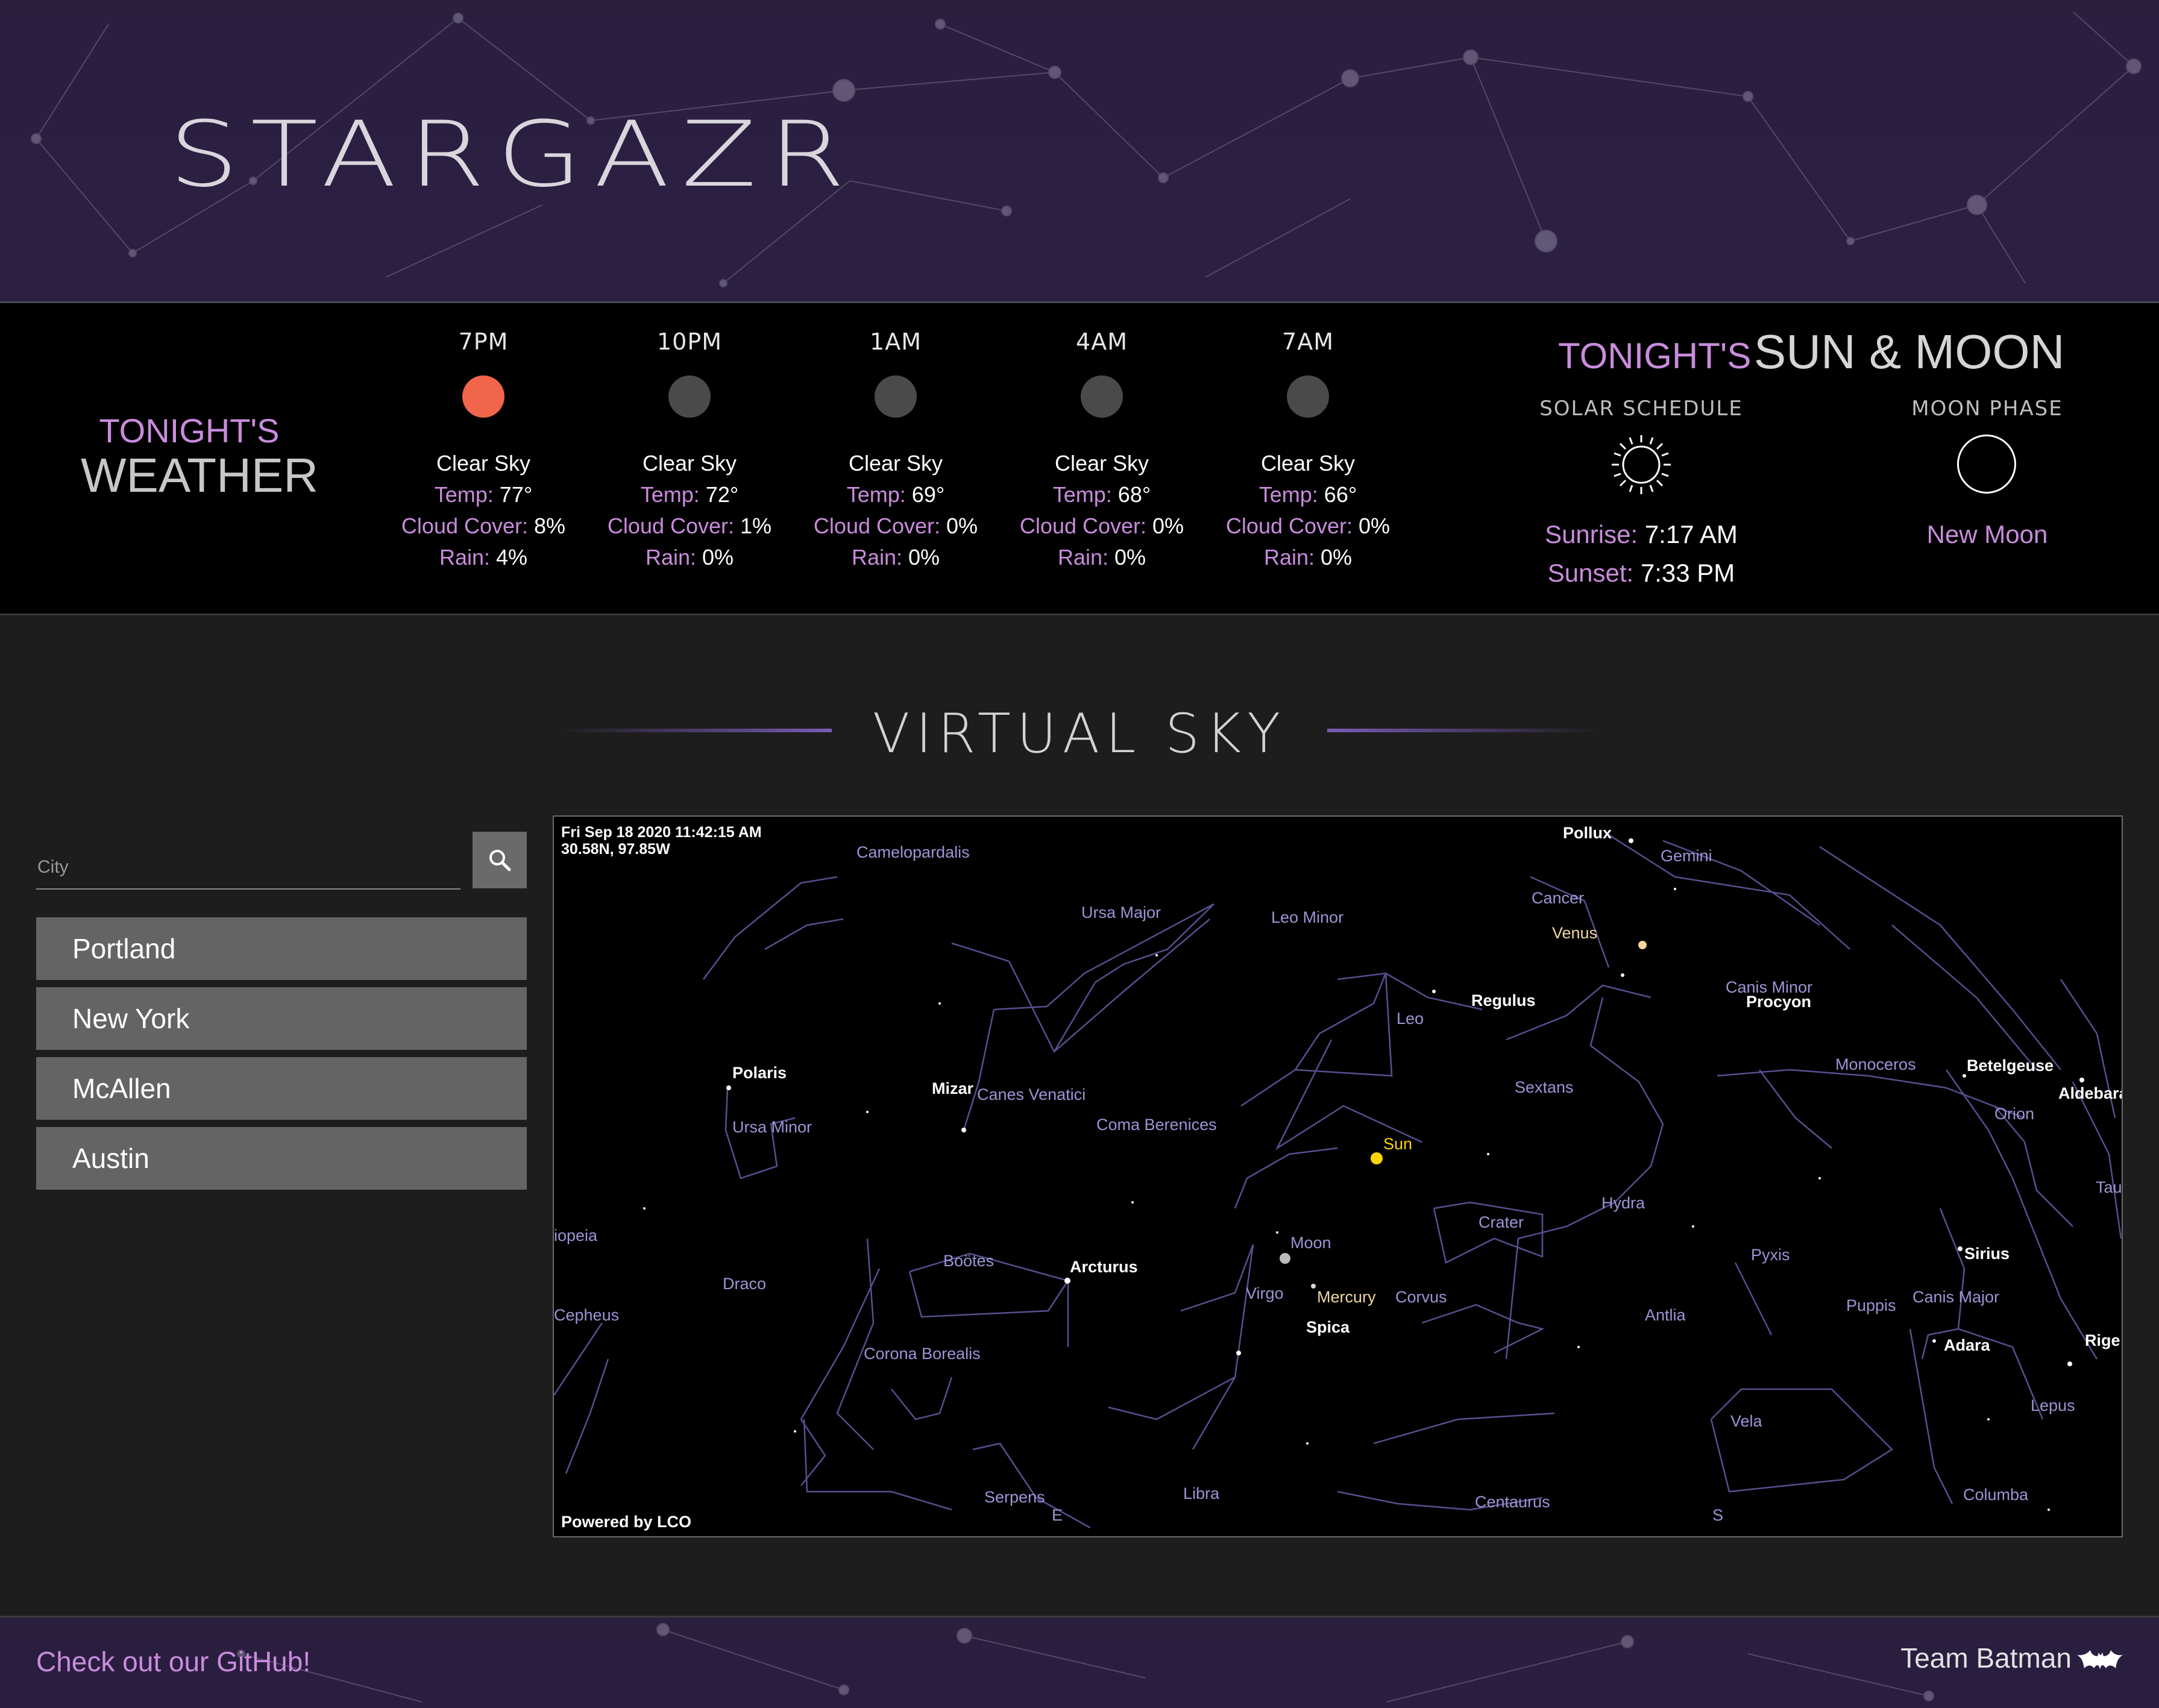 The width and height of the screenshot is (2159, 1708). Describe the element at coordinates (1032, 1094) in the screenshot. I see `label-canes-venatici: Canes Venatici` at that location.